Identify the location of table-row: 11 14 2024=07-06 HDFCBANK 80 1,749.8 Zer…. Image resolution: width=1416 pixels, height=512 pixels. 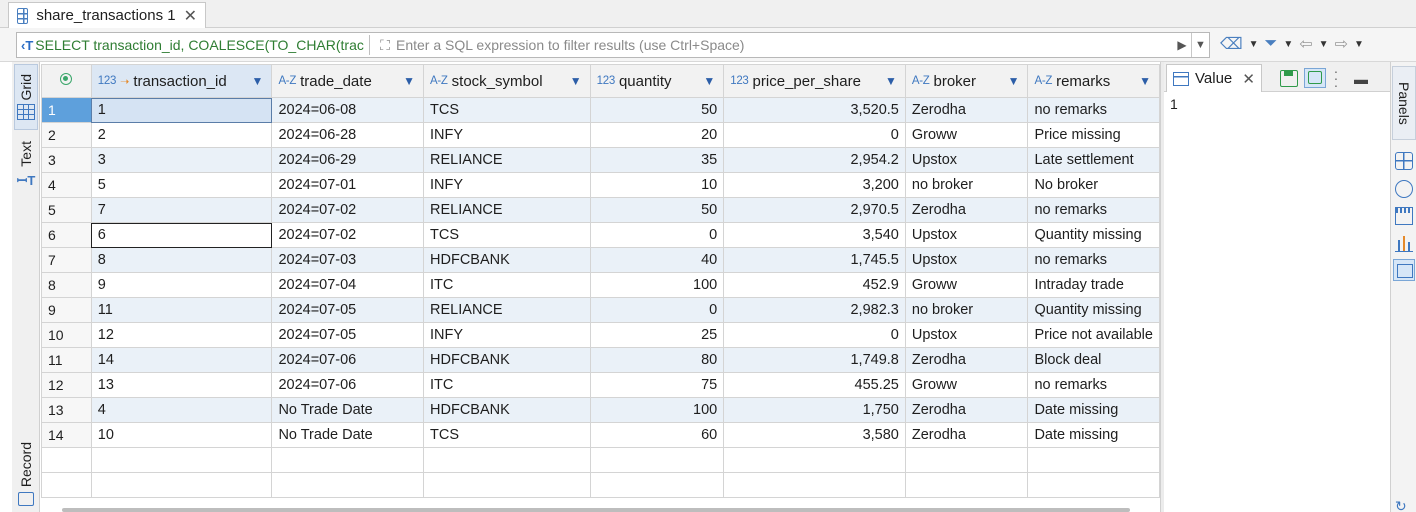
(600, 360).